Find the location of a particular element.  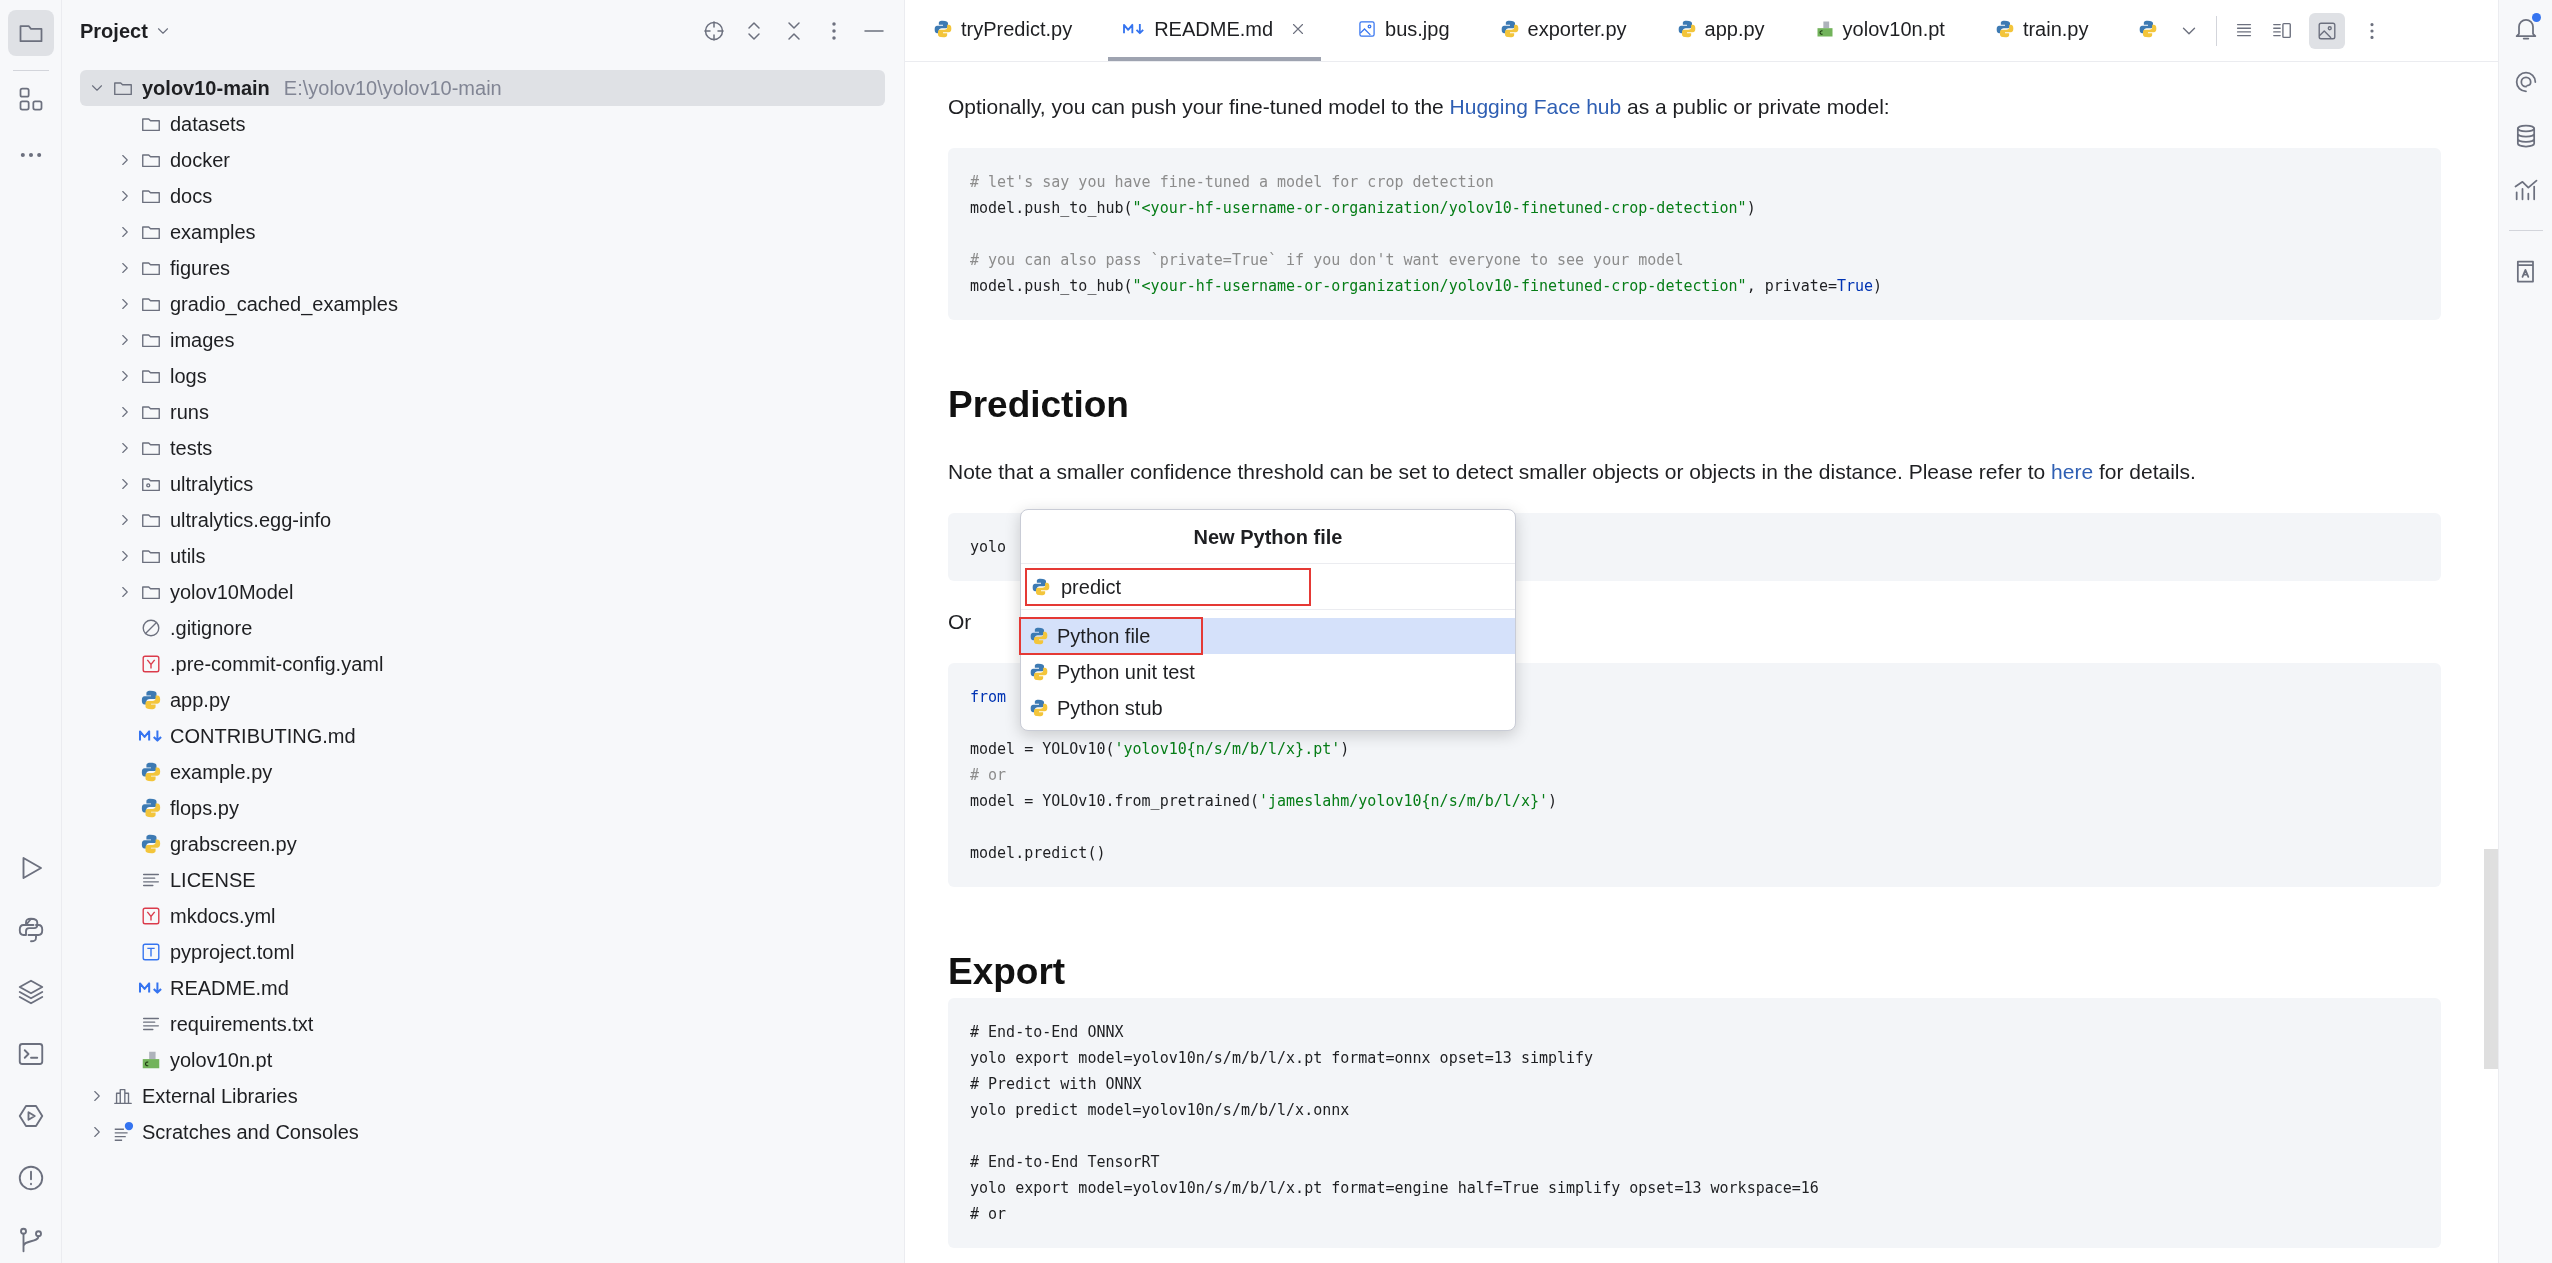

editor-tab: bus.jpg is located at coordinates (1403, 30).